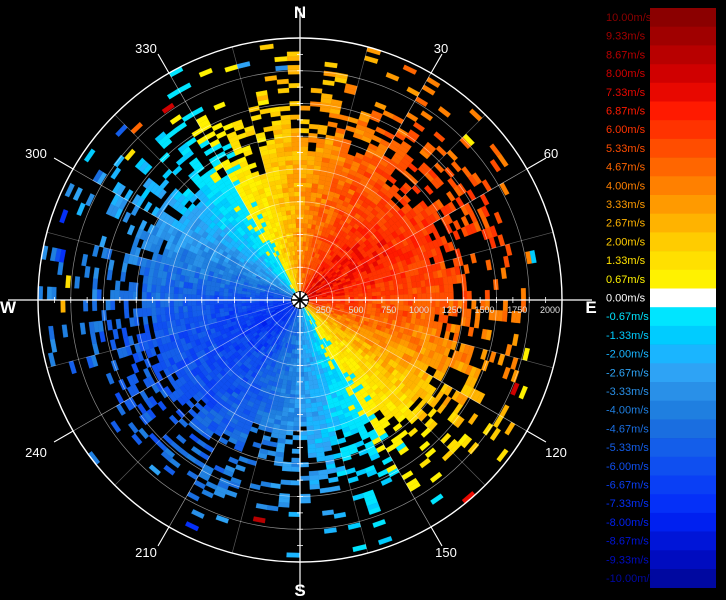  Describe the element at coordinates (36, 153) in the screenshot. I see `bearing-label: 300` at that location.